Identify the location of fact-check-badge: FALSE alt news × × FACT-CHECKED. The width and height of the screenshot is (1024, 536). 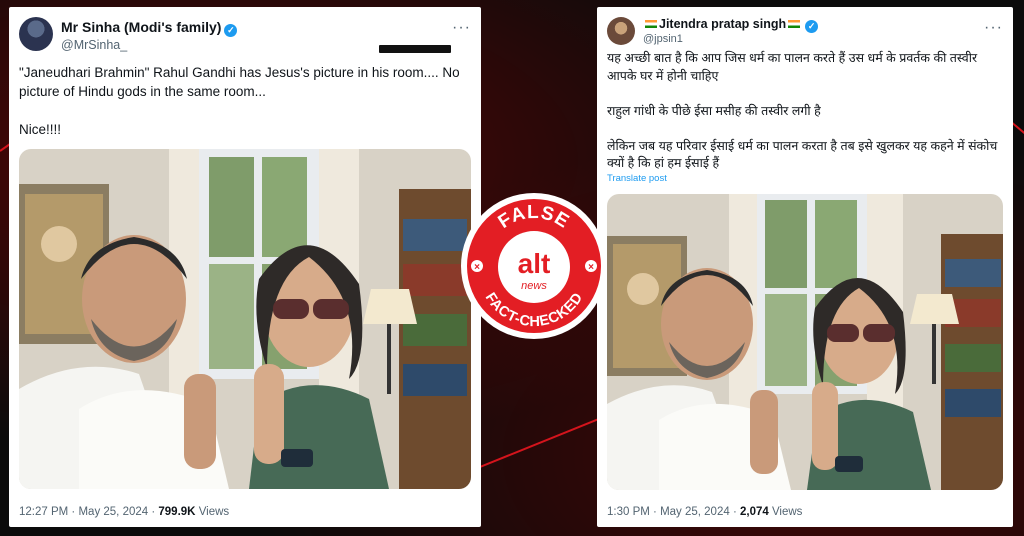
(534, 266).